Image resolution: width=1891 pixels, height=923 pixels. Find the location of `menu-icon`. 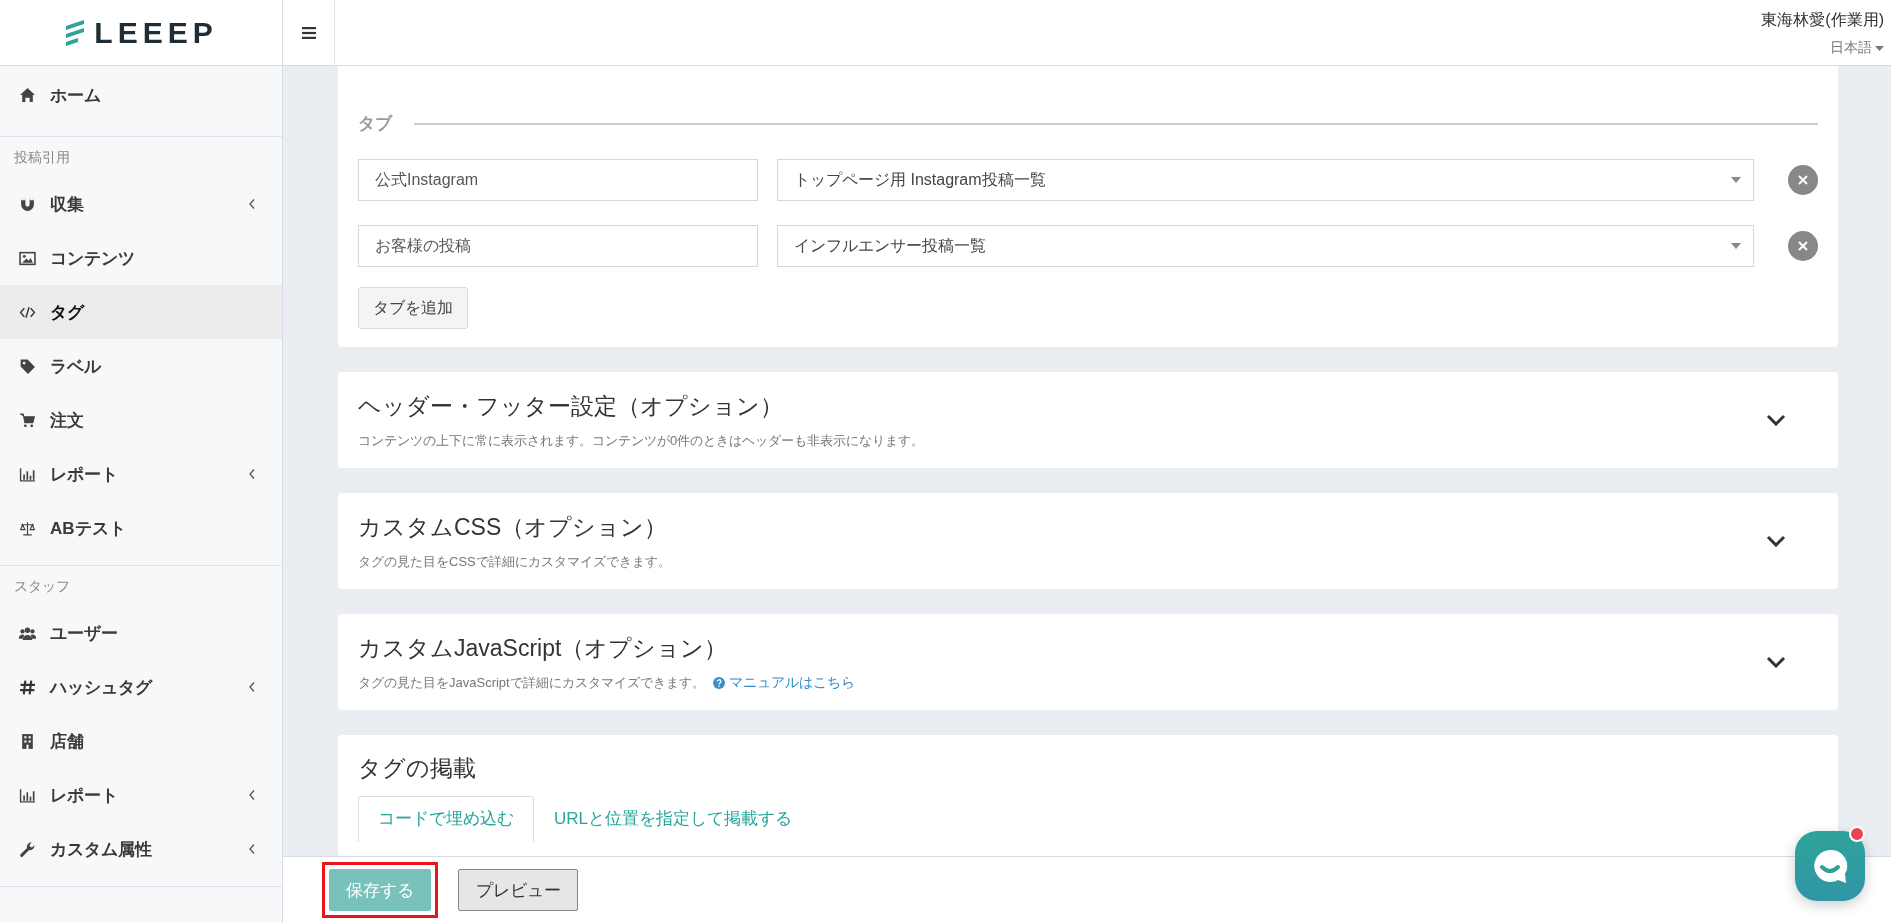

menu-icon is located at coordinates (308, 32).